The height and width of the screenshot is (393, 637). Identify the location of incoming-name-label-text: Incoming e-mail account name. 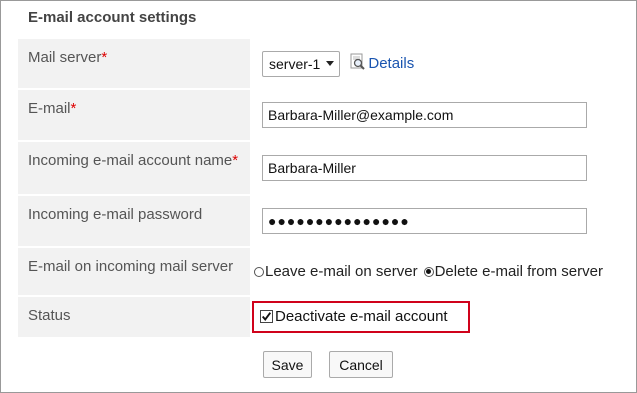
(130, 160).